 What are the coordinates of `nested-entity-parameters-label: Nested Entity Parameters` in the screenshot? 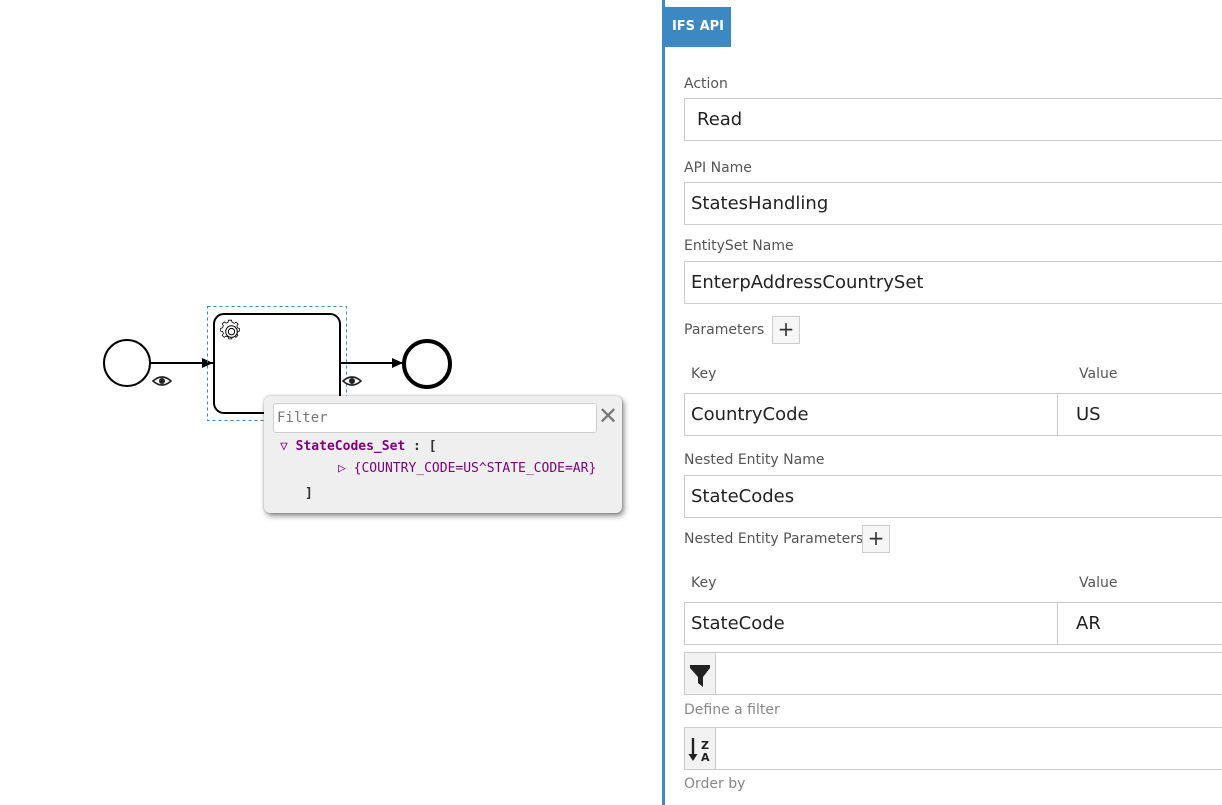 It's located at (774, 539).